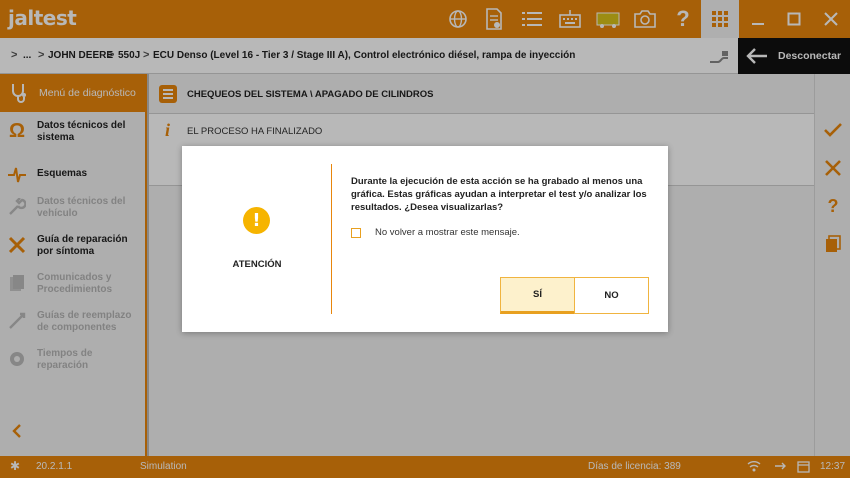  I want to click on dont-show-again-row: No volver a mostrar este mensaje., so click(435, 232).